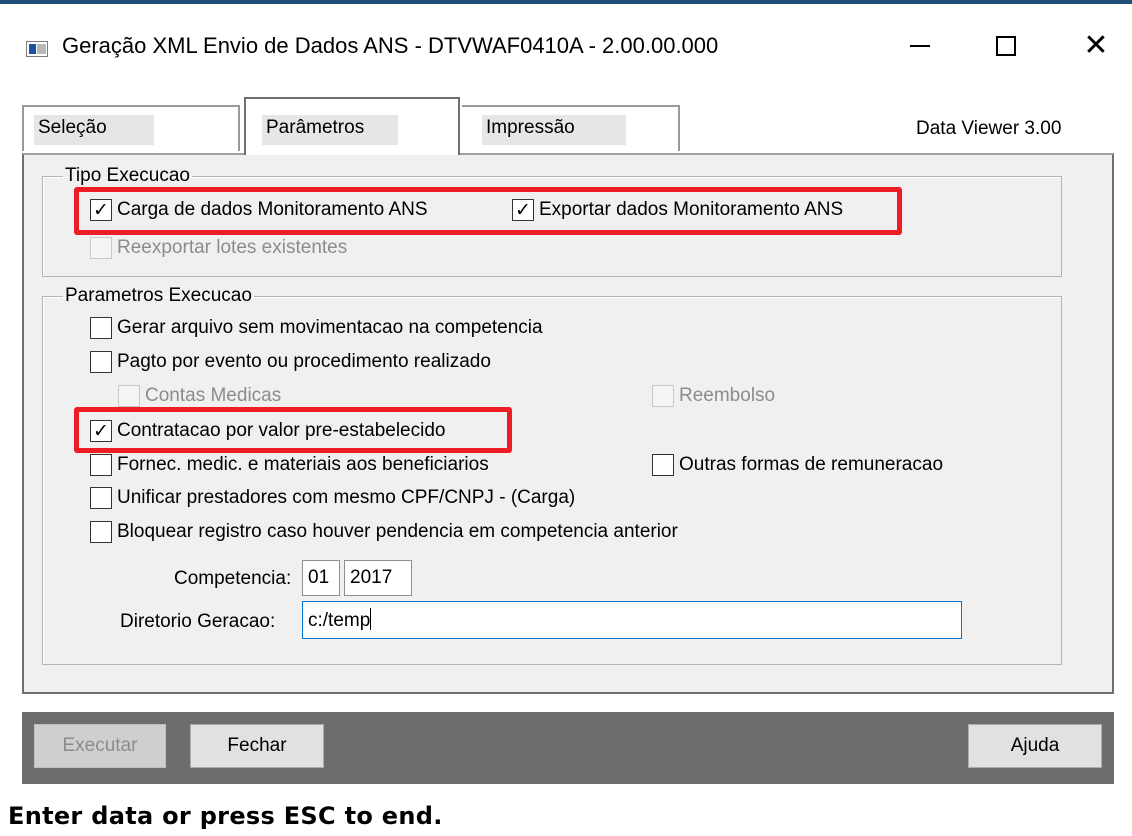 The width and height of the screenshot is (1132, 836). What do you see at coordinates (293, 430) in the screenshot?
I see `highlight-box-contratacao` at bounding box center [293, 430].